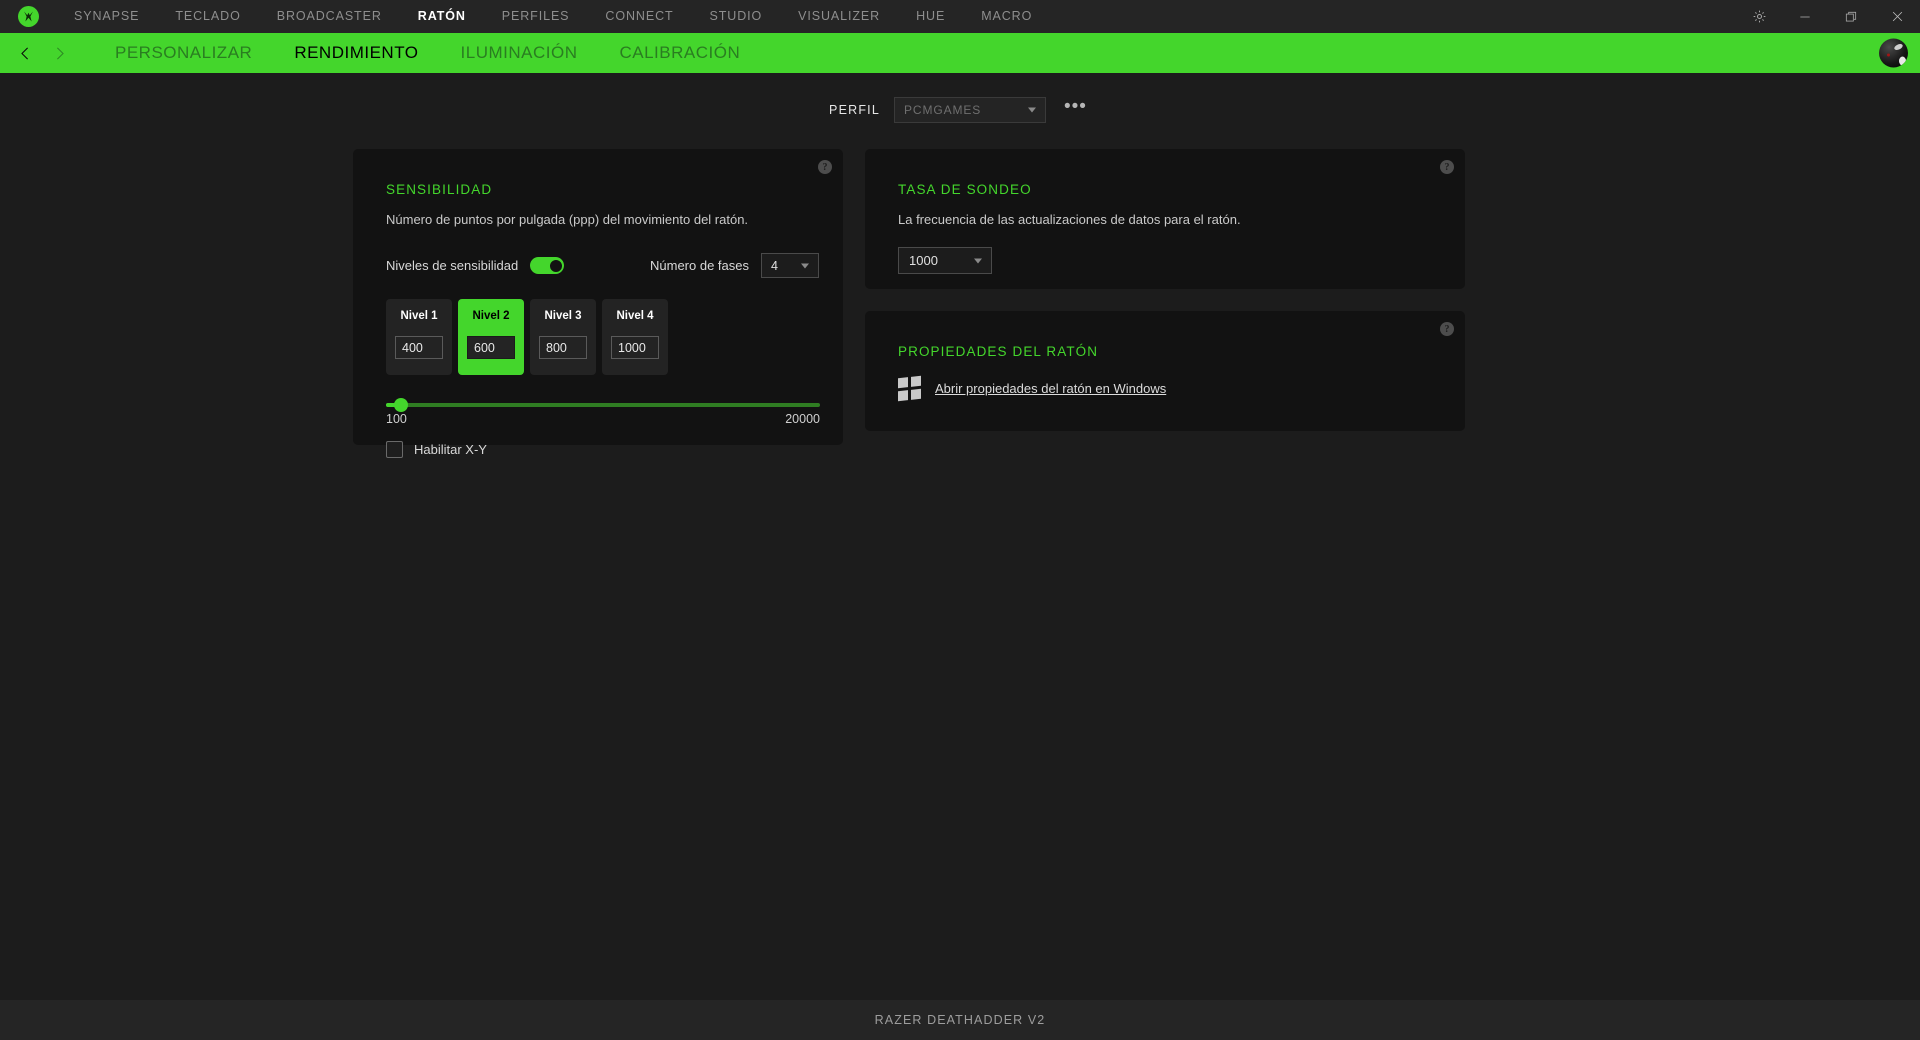 Image resolution: width=1920 pixels, height=1040 pixels. Describe the element at coordinates (635, 316) in the screenshot. I see `level-name: Nivel 4` at that location.